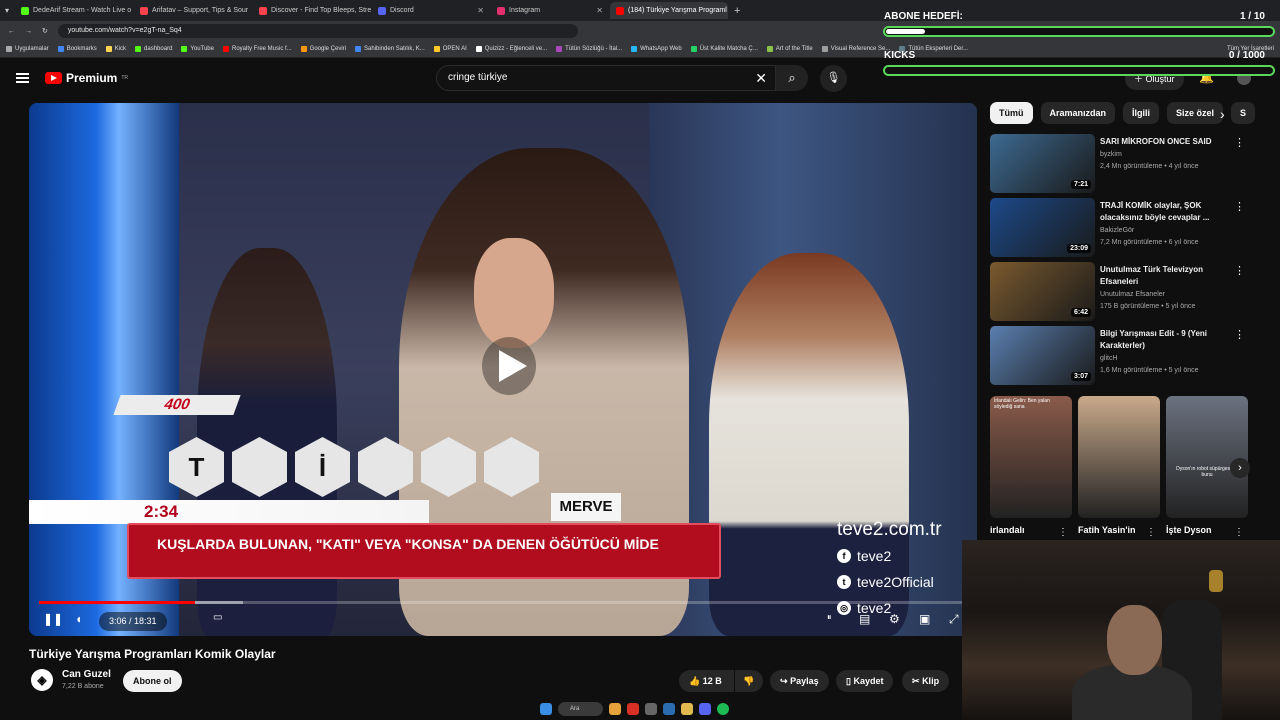 The image size is (1280, 720). I want to click on tab-title: Instagram, so click(525, 10).